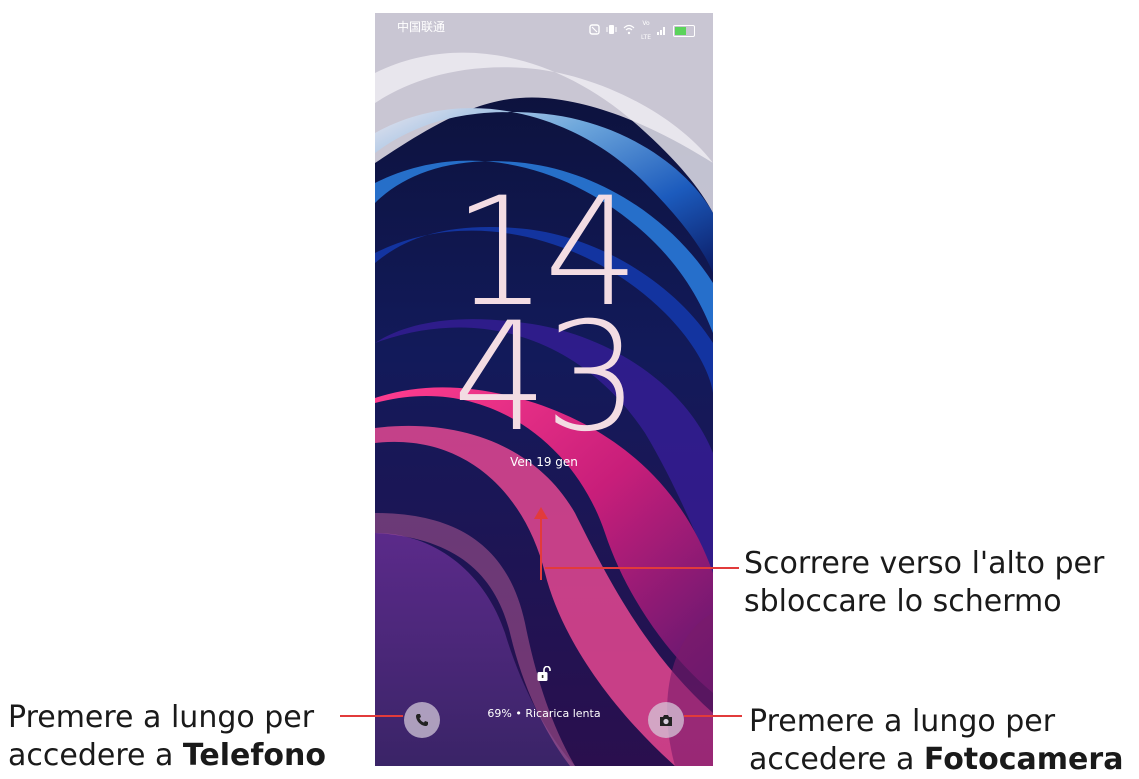 The width and height of the screenshot is (1139, 779). Describe the element at coordinates (421, 27) in the screenshot. I see `carrier-label: 中国联通` at that location.